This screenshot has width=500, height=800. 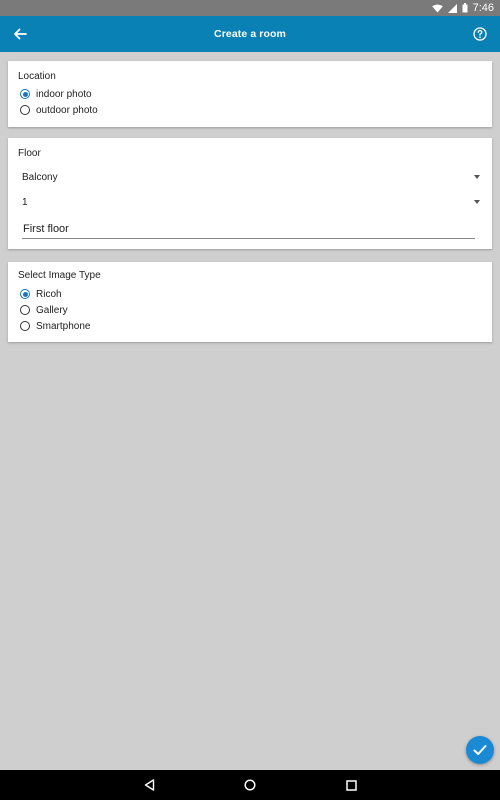 I want to click on status-icons: 7:46, so click(x=462, y=8).